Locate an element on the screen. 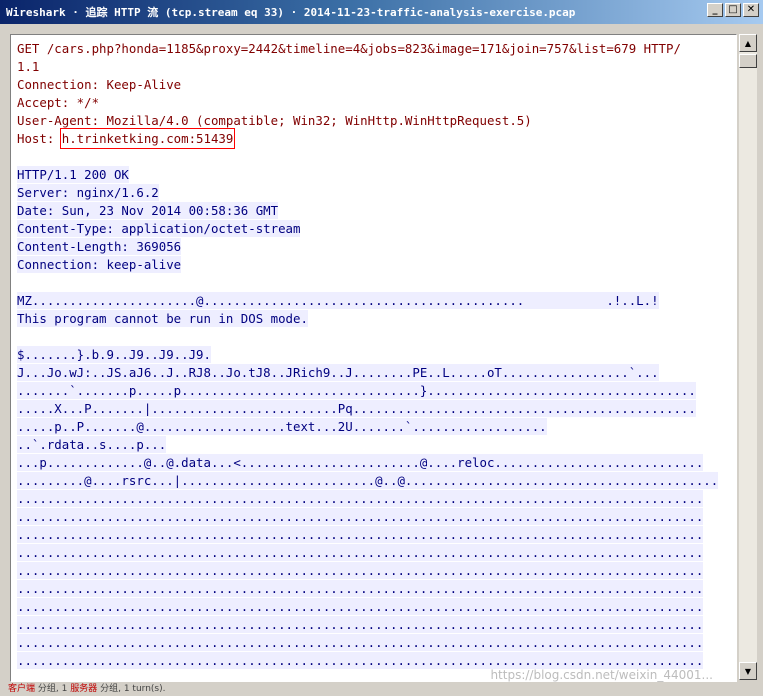 Image resolution: width=763 pixels, height=696 pixels. response-status-line: HTTP/1.1 200 OK is located at coordinates (73, 174).